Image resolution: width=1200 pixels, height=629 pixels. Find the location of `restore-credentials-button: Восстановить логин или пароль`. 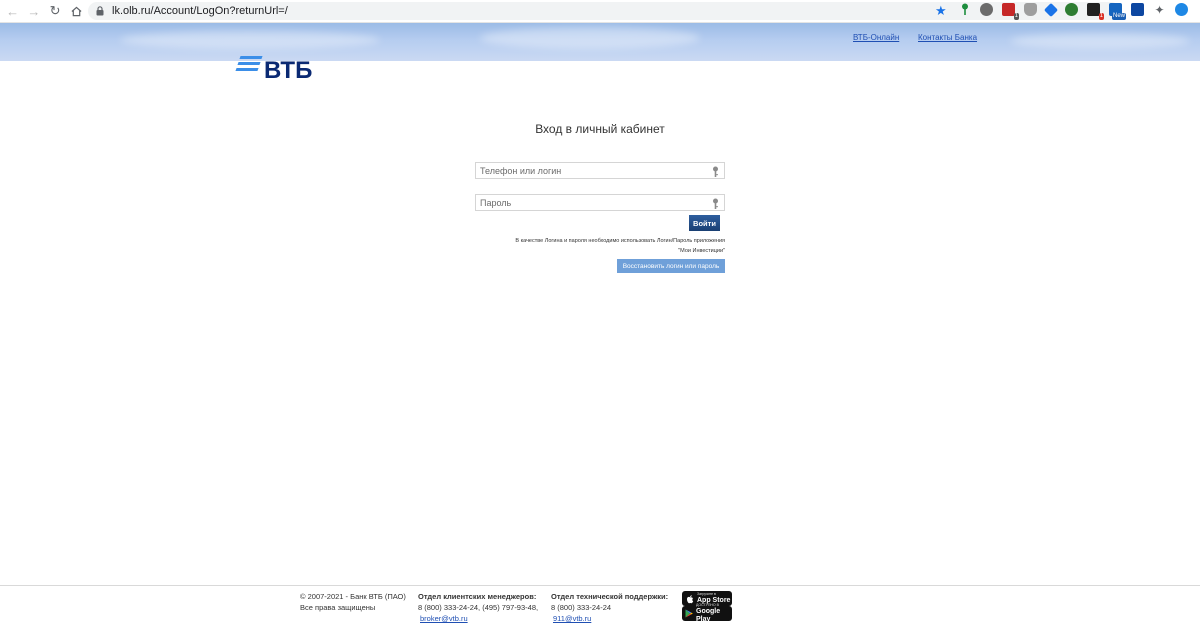

restore-credentials-button: Восстановить логин или пароль is located at coordinates (671, 266).